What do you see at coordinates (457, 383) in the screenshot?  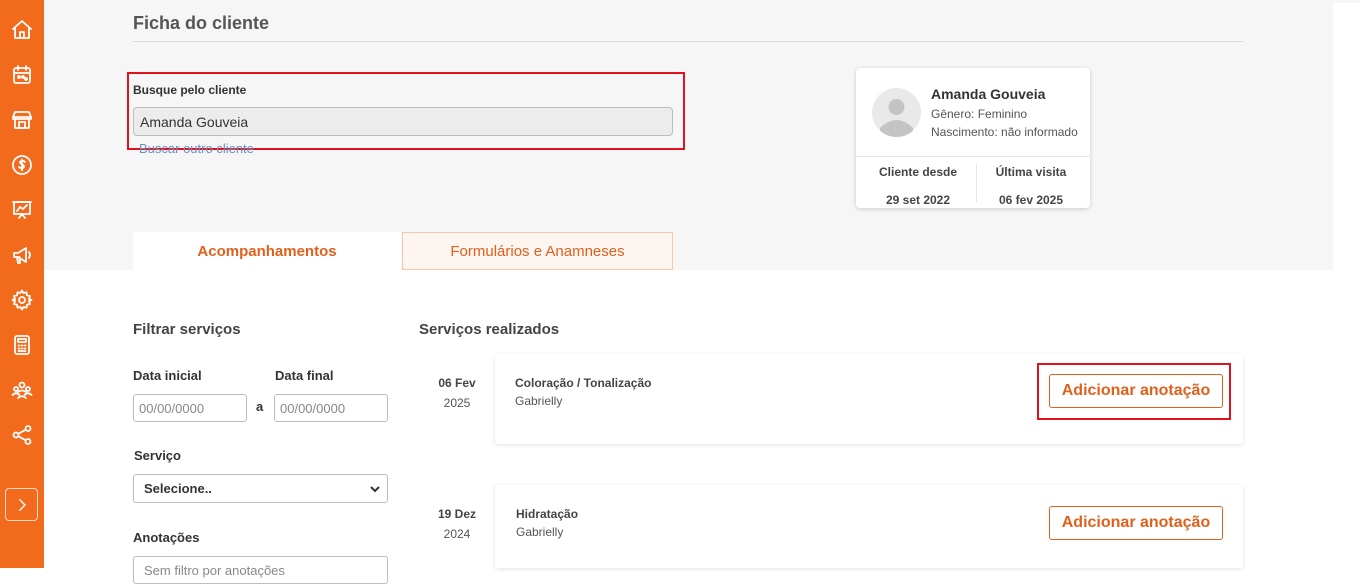 I see `service-day: 06 Fev` at bounding box center [457, 383].